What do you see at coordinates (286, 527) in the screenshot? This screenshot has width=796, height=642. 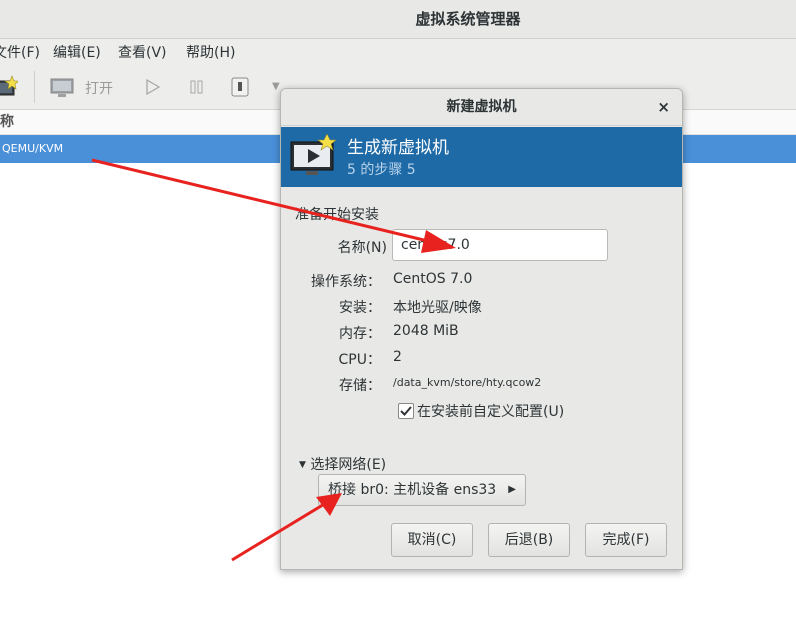 I see `annotation-arrow-network` at bounding box center [286, 527].